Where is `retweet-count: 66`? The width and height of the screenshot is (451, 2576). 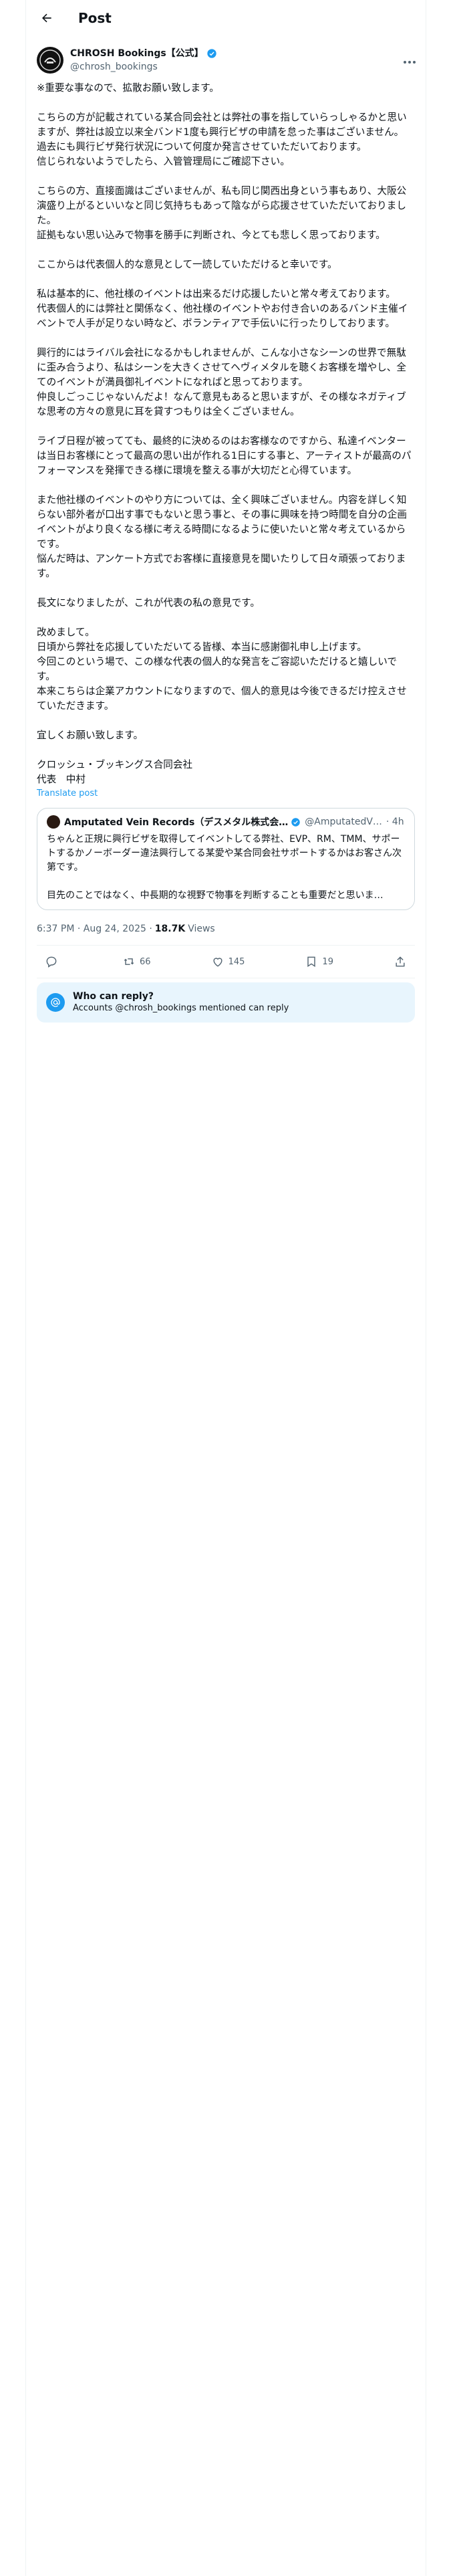 retweet-count: 66 is located at coordinates (145, 961).